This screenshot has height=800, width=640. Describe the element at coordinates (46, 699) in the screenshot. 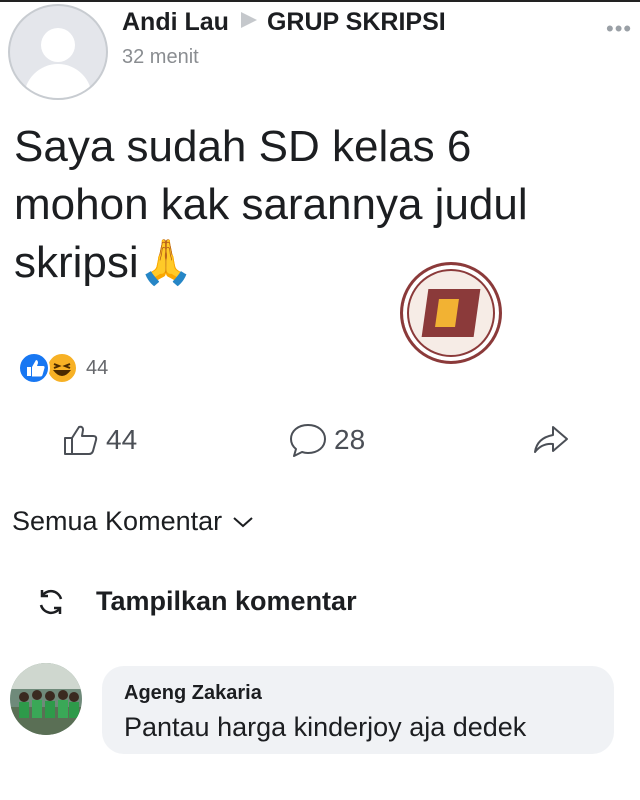

I see `commenter-avatar` at that location.